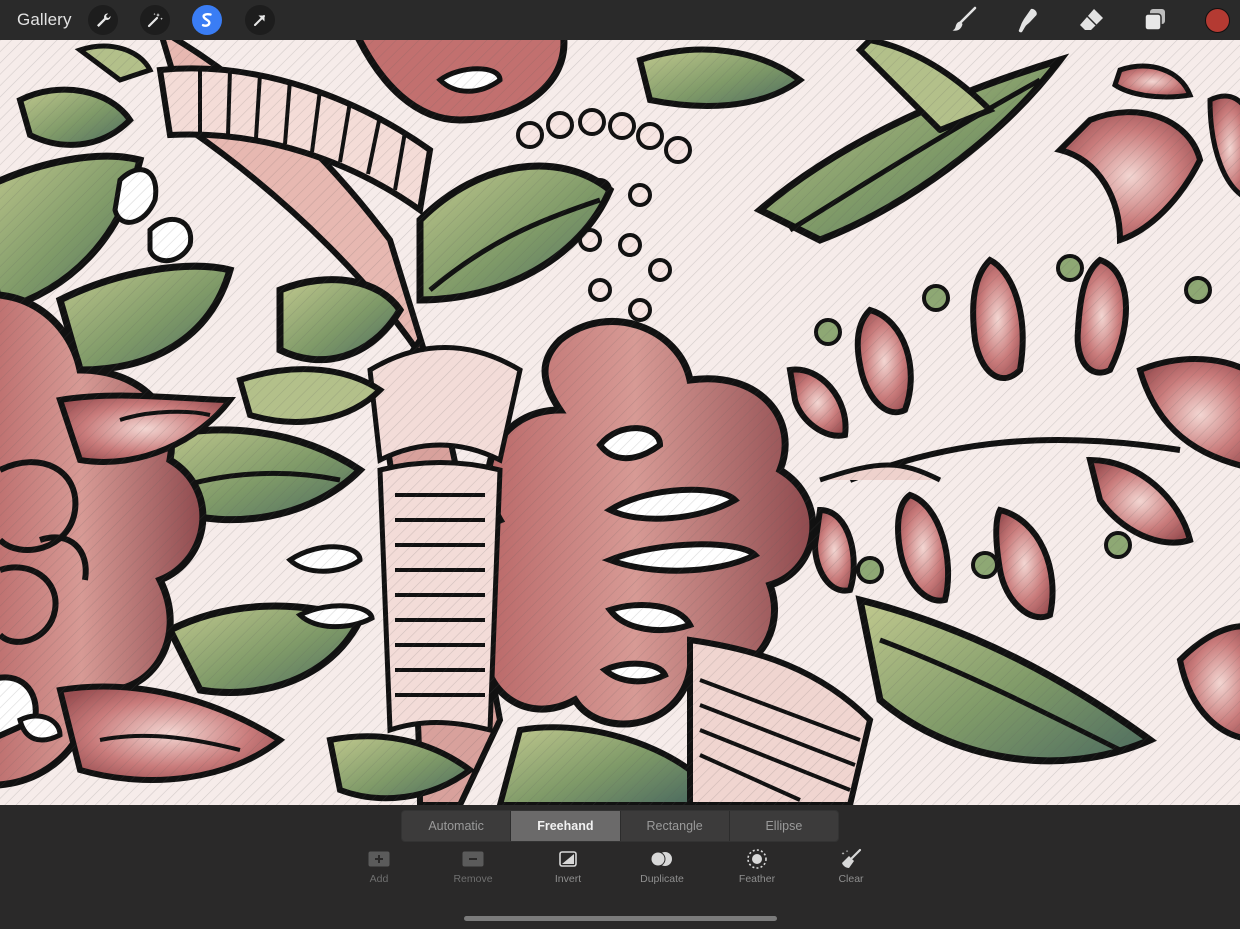 Image resolution: width=1240 pixels, height=929 pixels. Describe the element at coordinates (44, 20) in the screenshot. I see `gallery-button: Gallery` at that location.